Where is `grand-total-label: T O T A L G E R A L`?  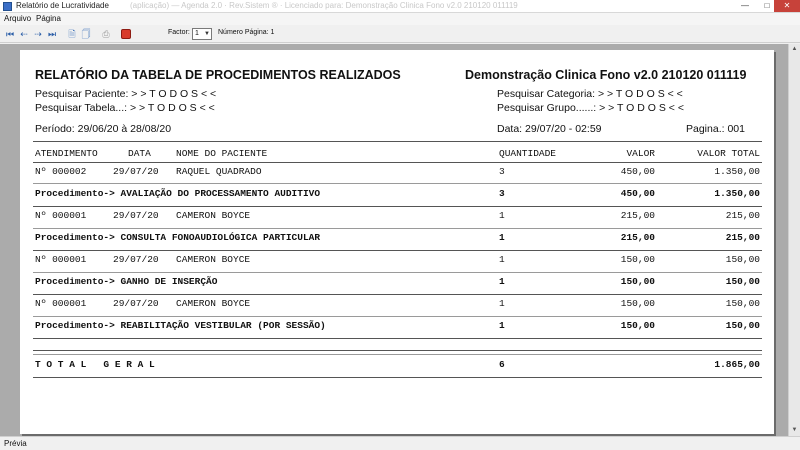
grand-total-label: T O T A L G E R A L is located at coordinates (95, 364).